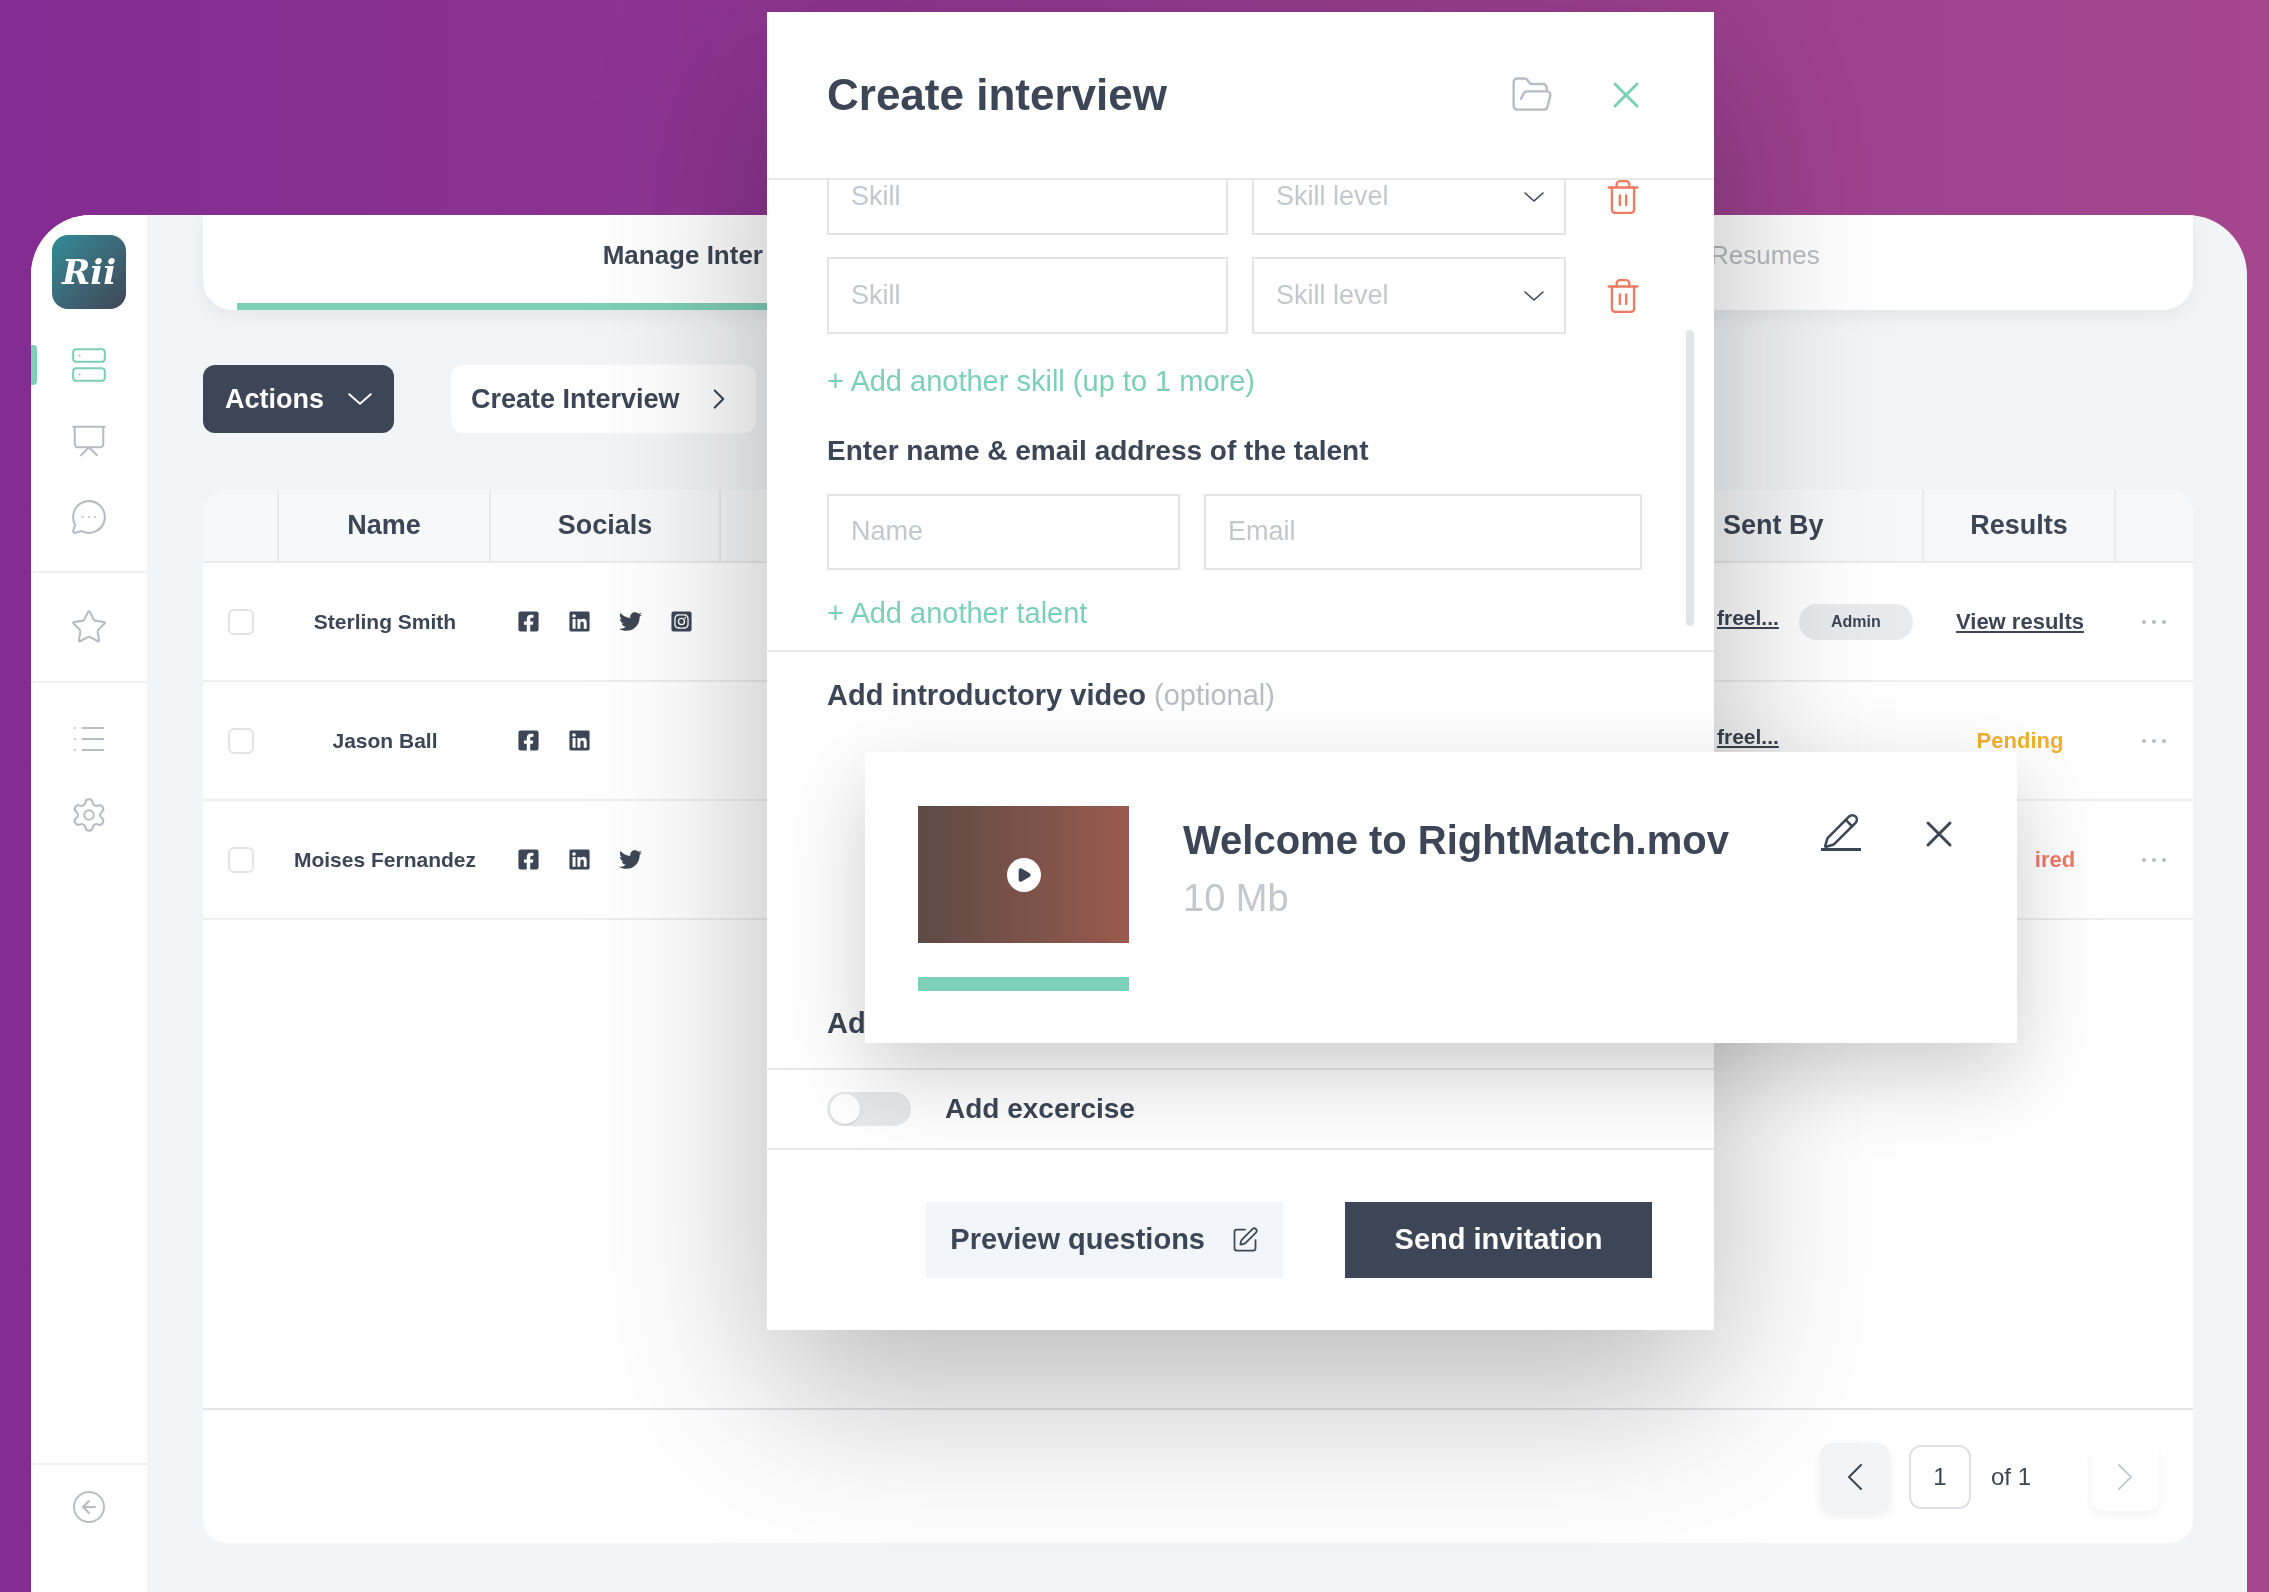  What do you see at coordinates (606, 525) in the screenshot?
I see `column-header: Socials` at bounding box center [606, 525].